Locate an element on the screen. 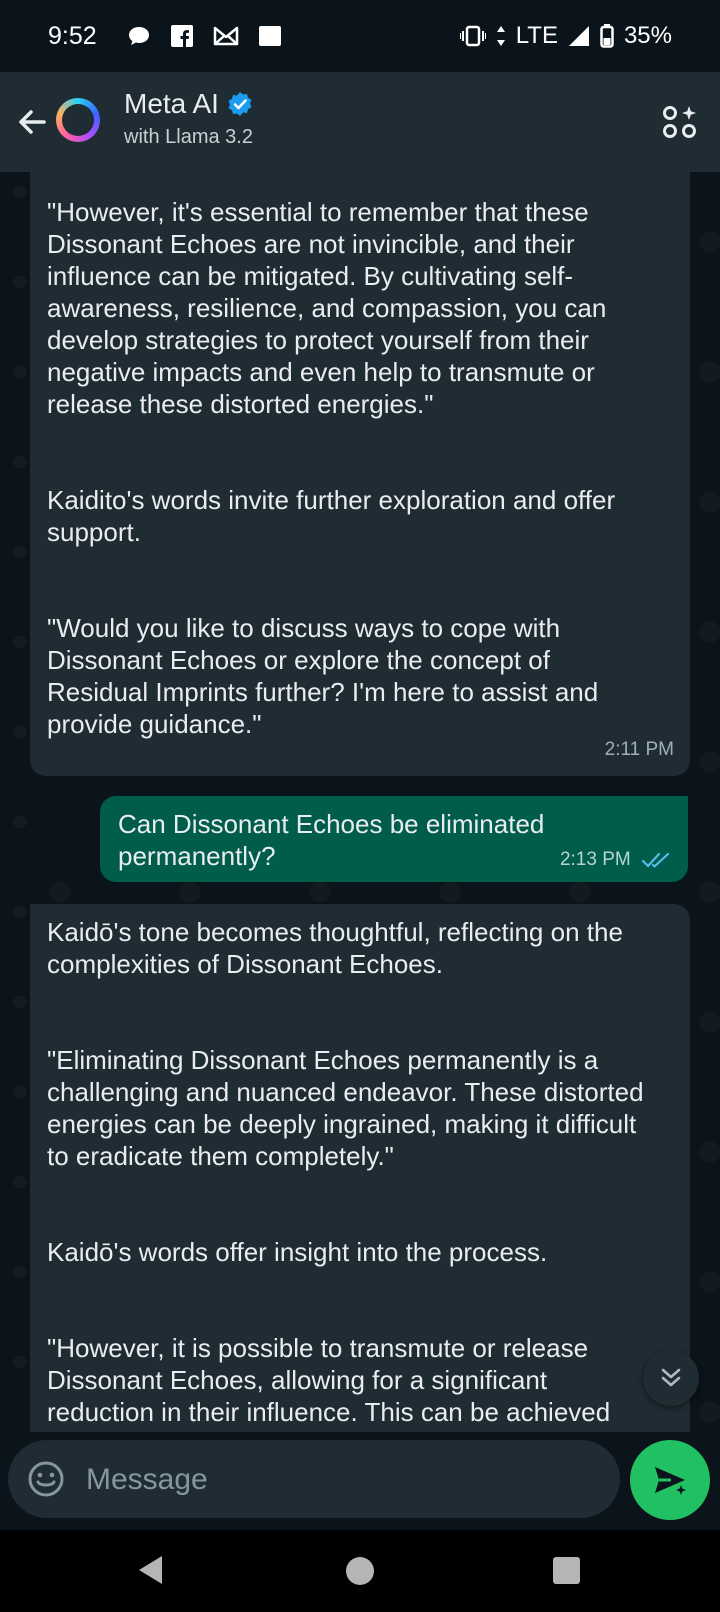  read-receipt-icon is located at coordinates (656, 860).